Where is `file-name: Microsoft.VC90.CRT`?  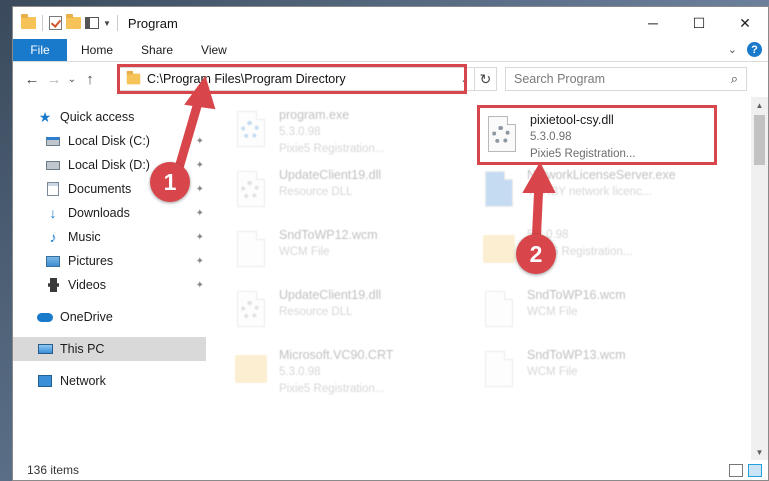
file-name: Microsoft.VC90.CRT is located at coordinates (336, 355).